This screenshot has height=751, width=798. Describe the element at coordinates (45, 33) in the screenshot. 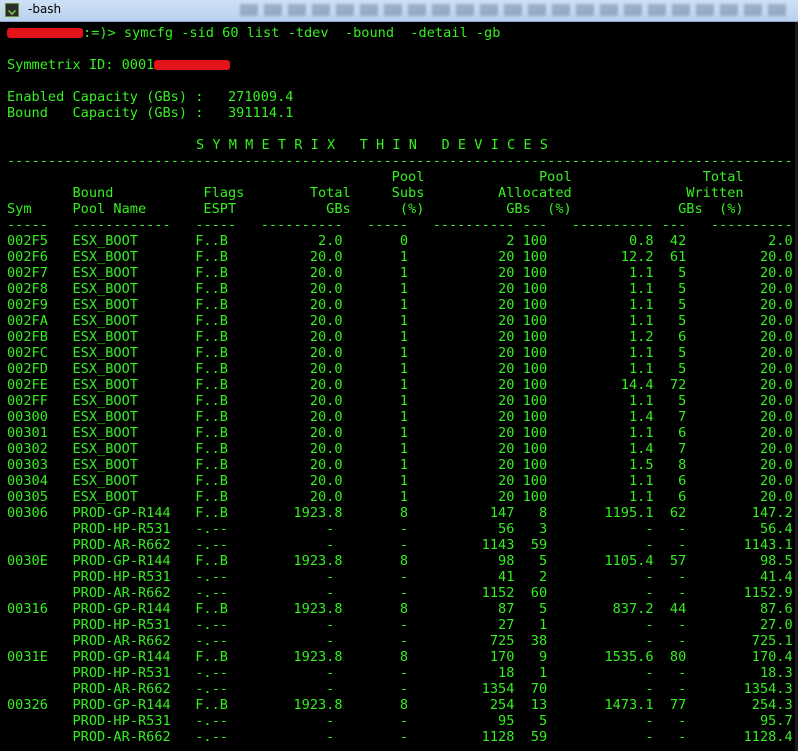

I see `redacted-hostname` at that location.